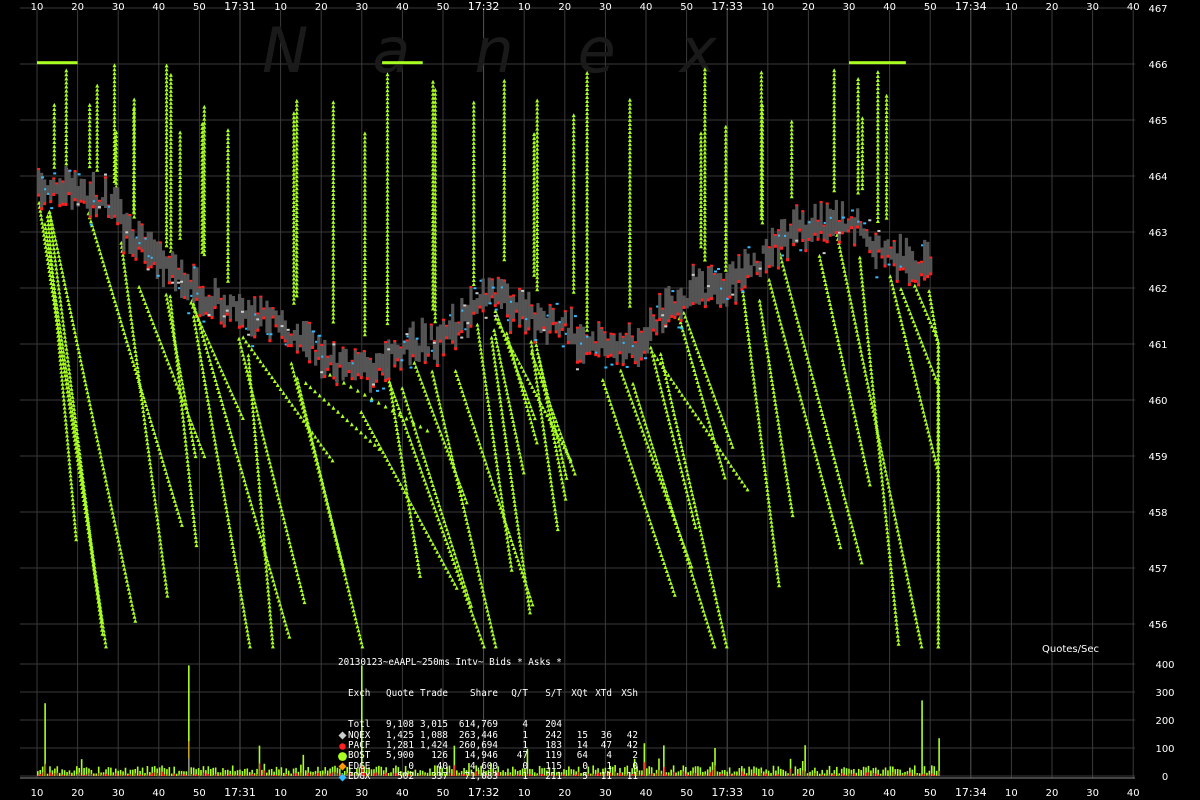  Describe the element at coordinates (1157, 65) in the screenshot. I see `y-tick-price: 466` at that location.